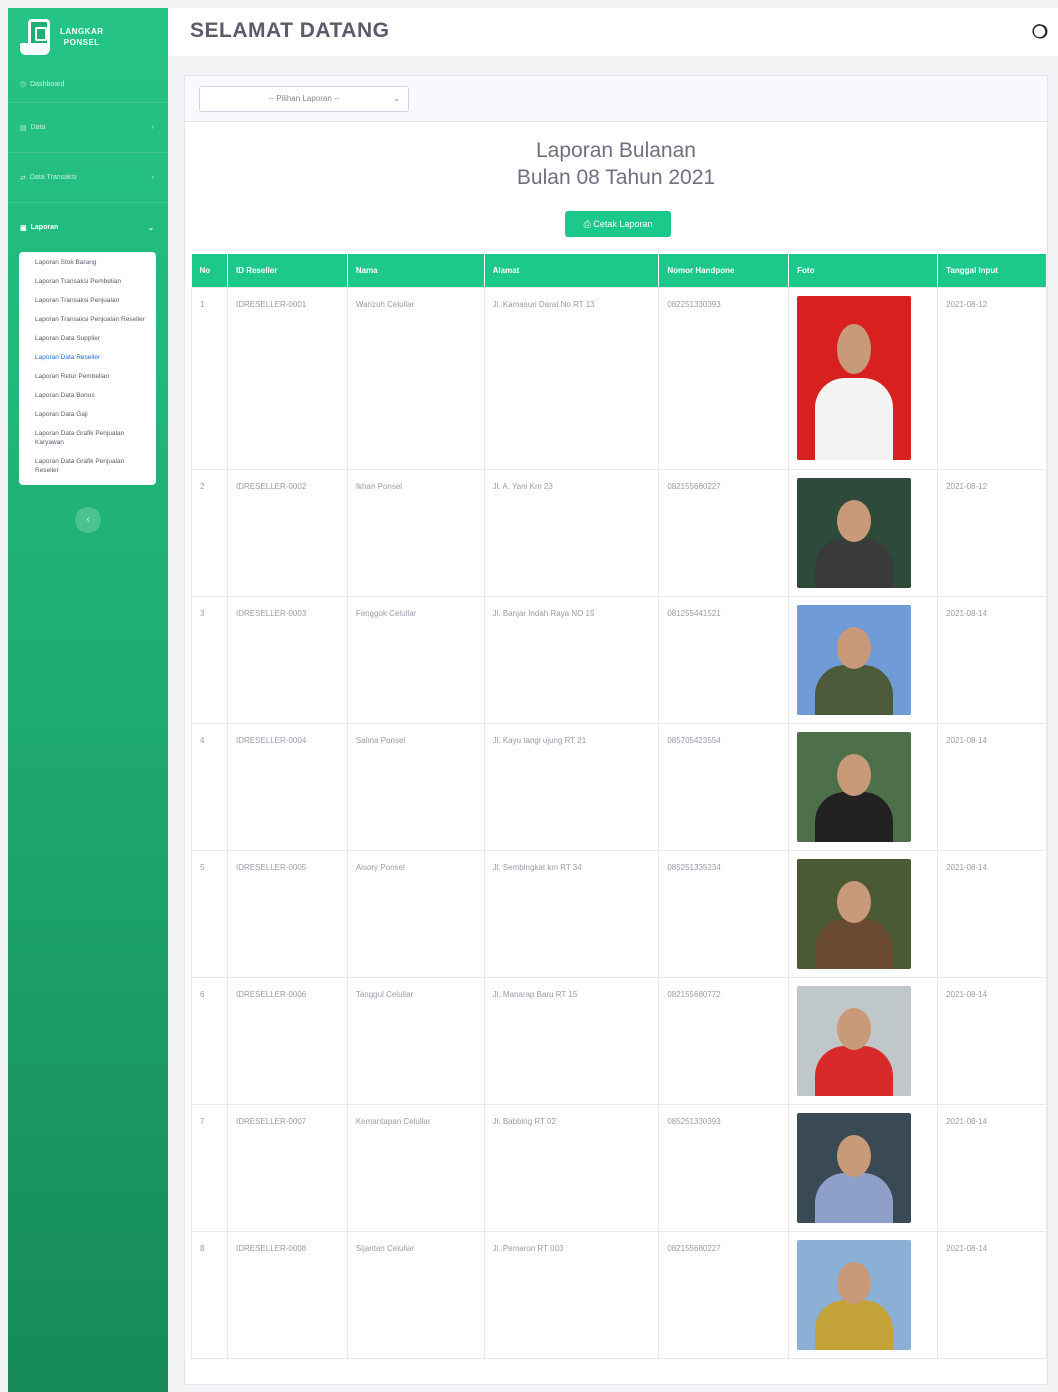  Describe the element at coordinates (572, 270) in the screenshot. I see `column-header-alamat: Alamat` at that location.